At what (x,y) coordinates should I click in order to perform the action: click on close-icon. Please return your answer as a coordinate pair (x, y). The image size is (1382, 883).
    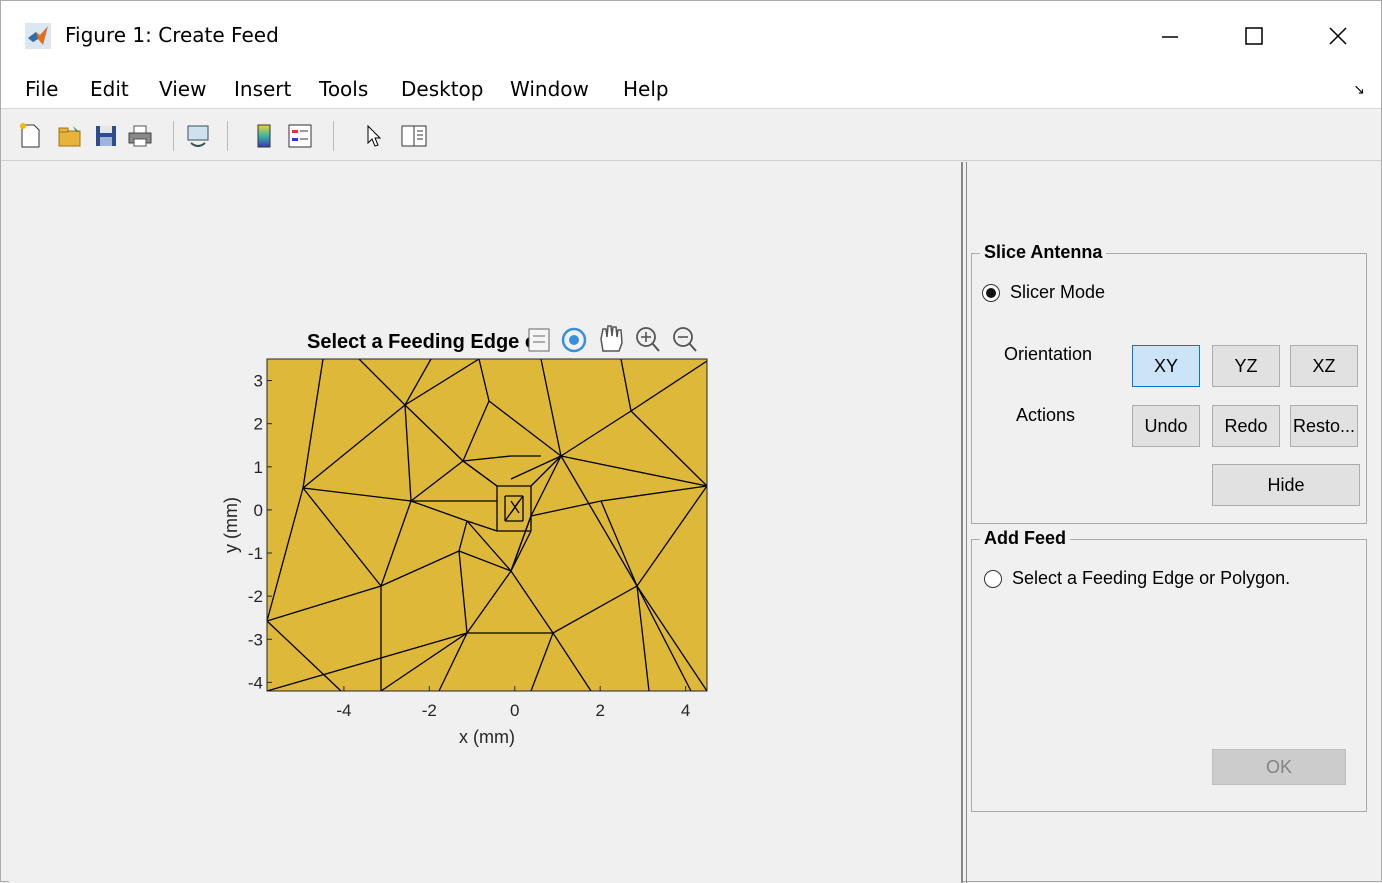
    Looking at the image, I should click on (1338, 36).